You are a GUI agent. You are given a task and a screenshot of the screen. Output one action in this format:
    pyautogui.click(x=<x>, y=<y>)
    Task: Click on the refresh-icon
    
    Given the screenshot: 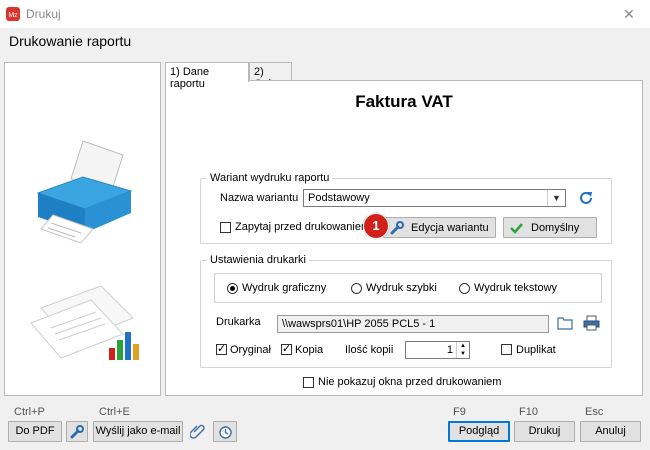 What is the action you would take?
    pyautogui.click(x=586, y=198)
    